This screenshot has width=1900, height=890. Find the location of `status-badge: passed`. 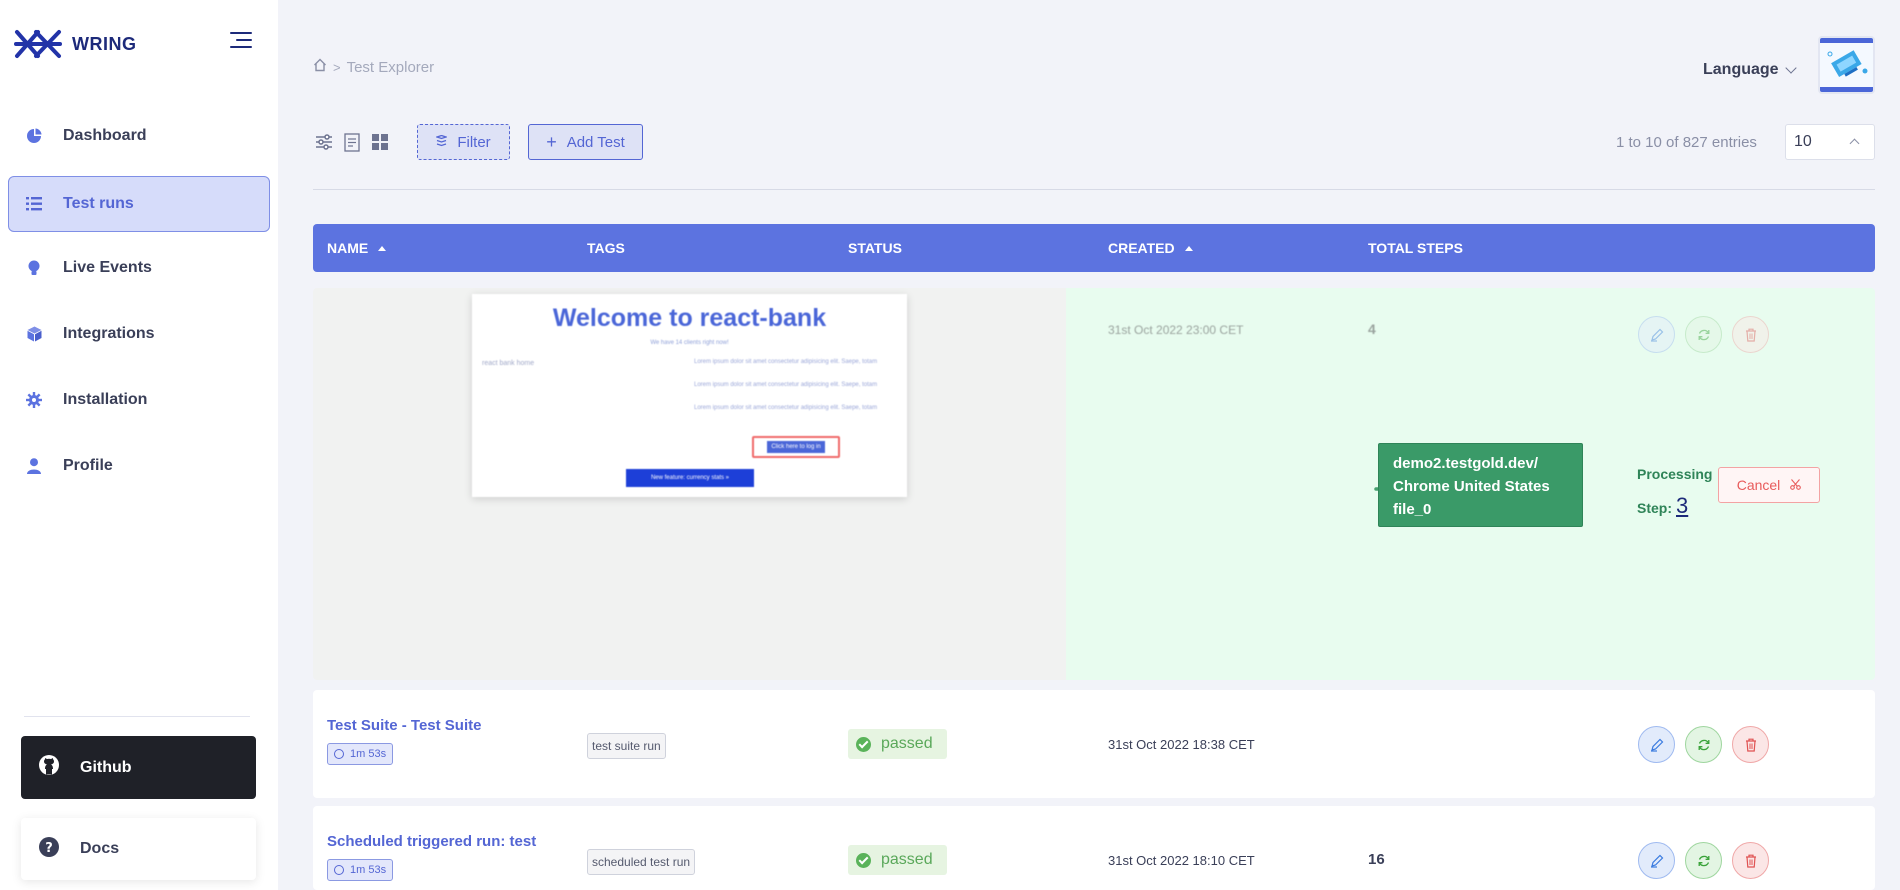

status-badge: passed is located at coordinates (897, 860).